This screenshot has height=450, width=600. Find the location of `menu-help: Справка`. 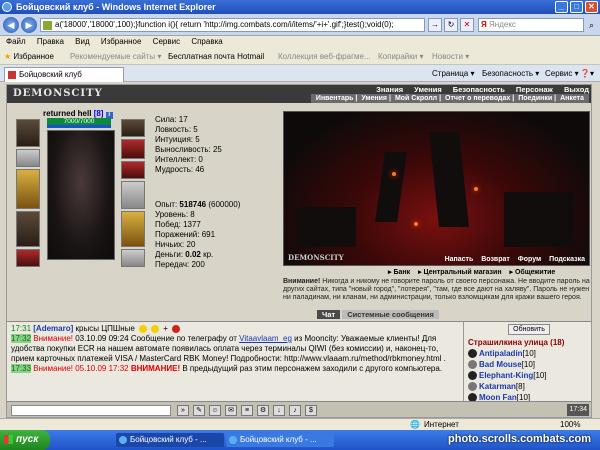

menu-help: Справка is located at coordinates (206, 41).